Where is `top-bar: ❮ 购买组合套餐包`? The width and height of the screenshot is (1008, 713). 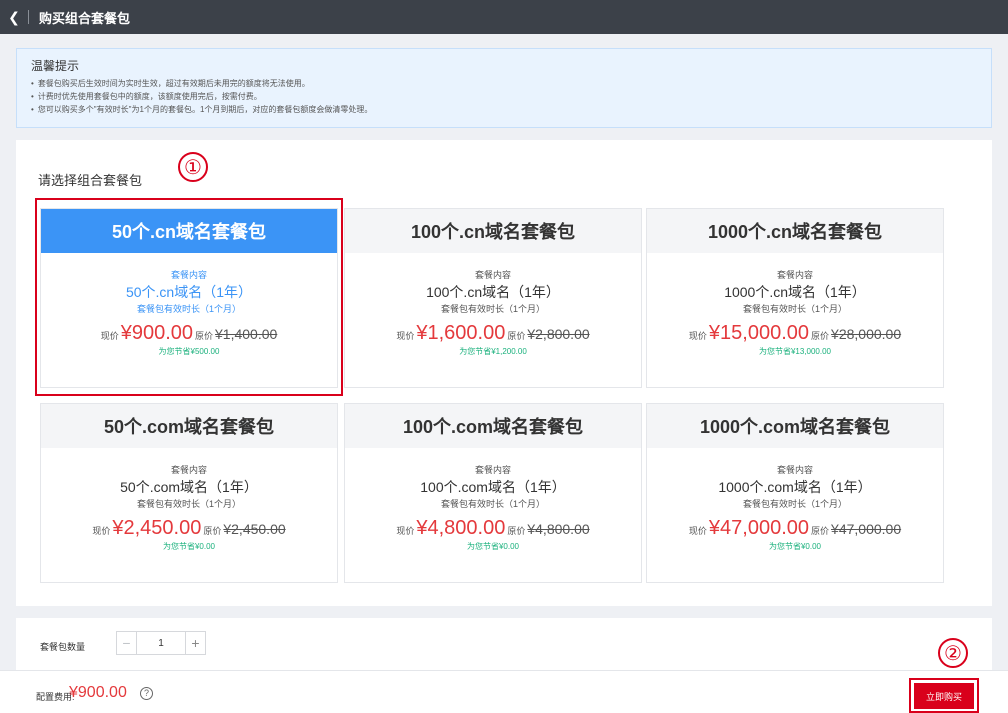
top-bar: ❮ 购买组合套餐包 is located at coordinates (504, 17).